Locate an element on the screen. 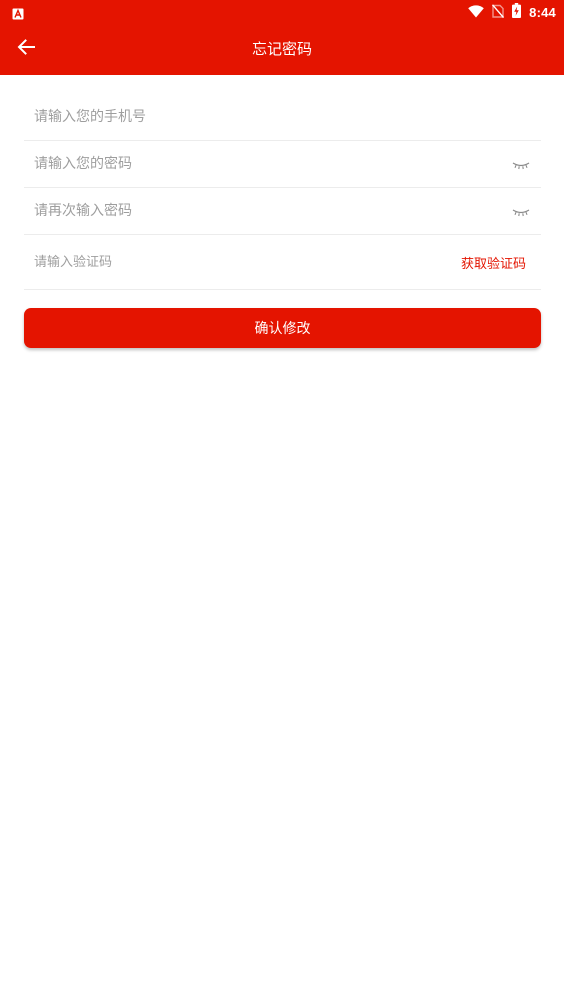 The width and height of the screenshot is (564, 1002). get-code-button: 获取验证码 is located at coordinates (493, 262).